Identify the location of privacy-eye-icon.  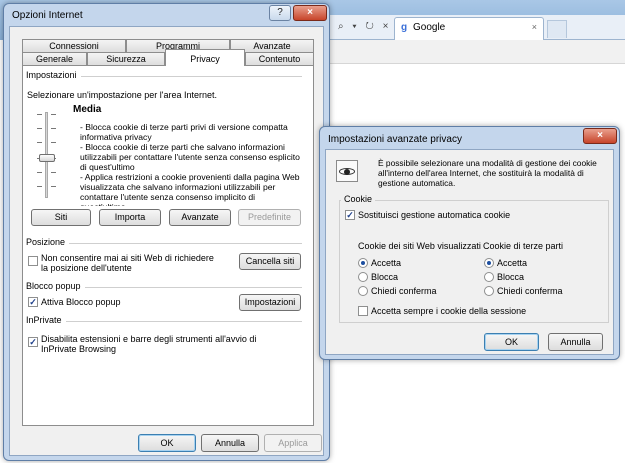
(347, 171).